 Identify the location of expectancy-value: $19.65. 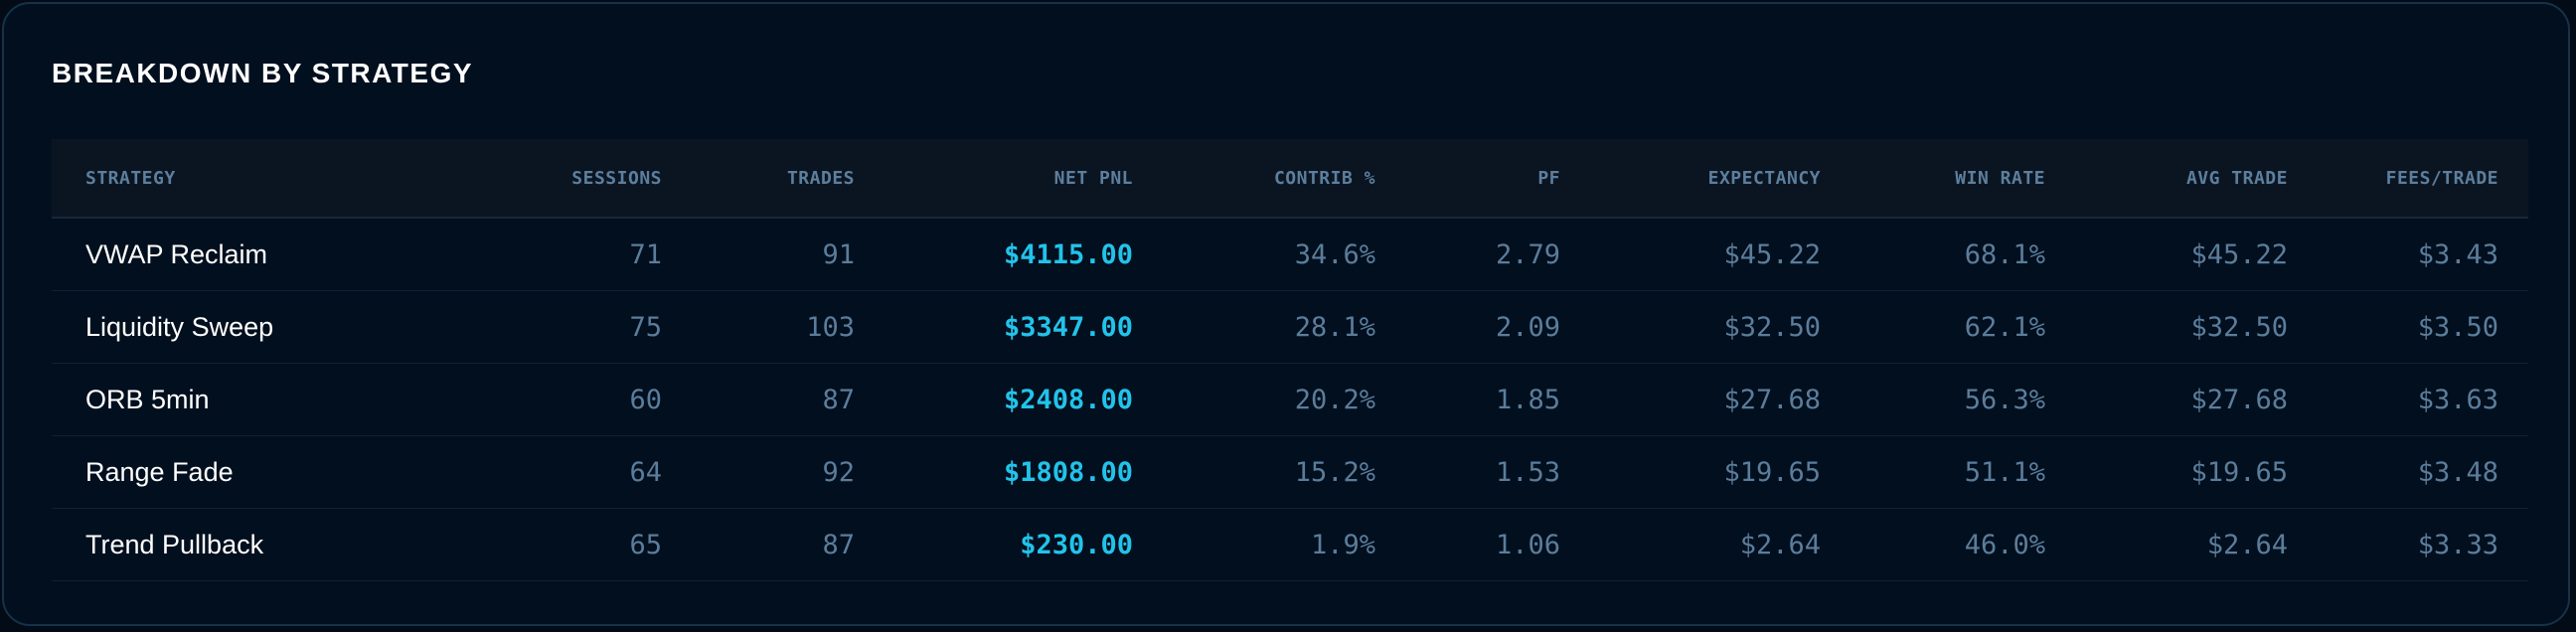
(1772, 472).